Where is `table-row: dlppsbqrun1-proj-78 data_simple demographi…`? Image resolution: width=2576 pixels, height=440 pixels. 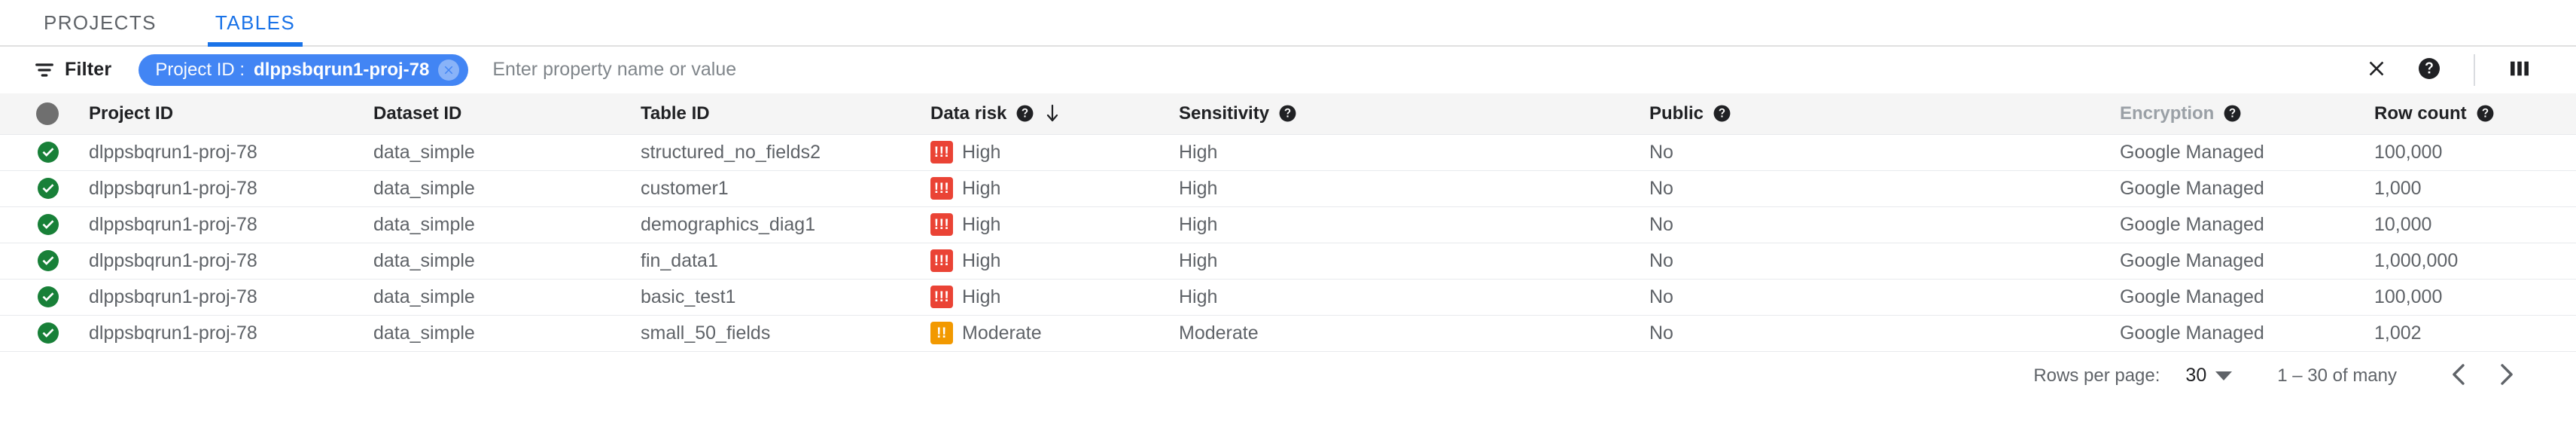
table-row: dlppsbqrun1-proj-78 data_simple demographi… is located at coordinates (1288, 225).